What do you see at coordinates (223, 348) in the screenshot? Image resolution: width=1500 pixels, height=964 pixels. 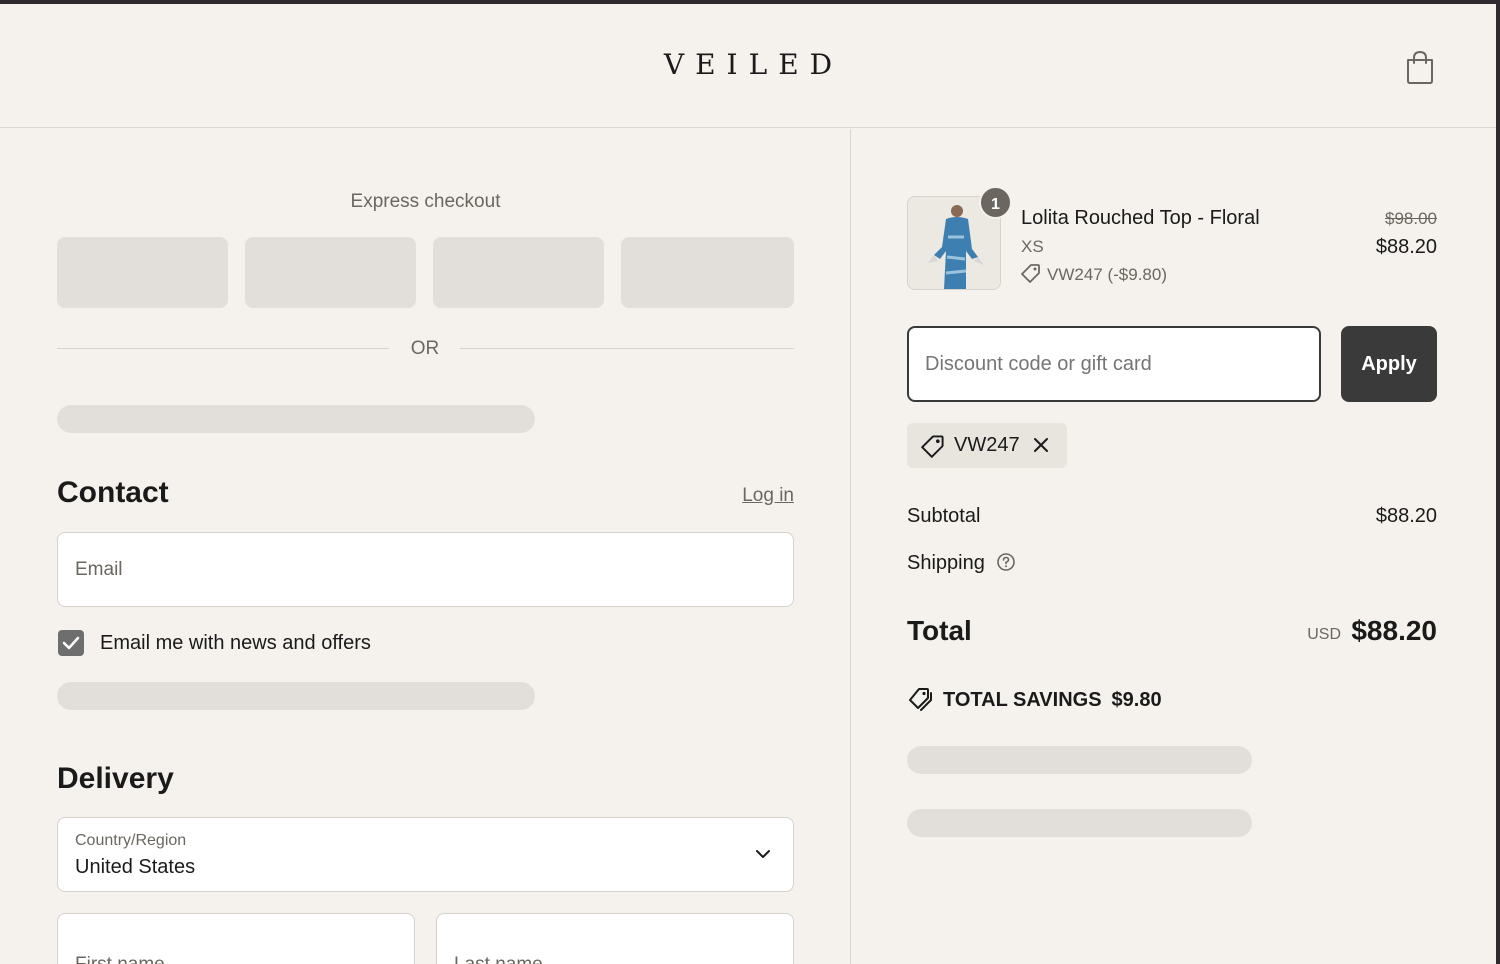 I see `divider-left` at bounding box center [223, 348].